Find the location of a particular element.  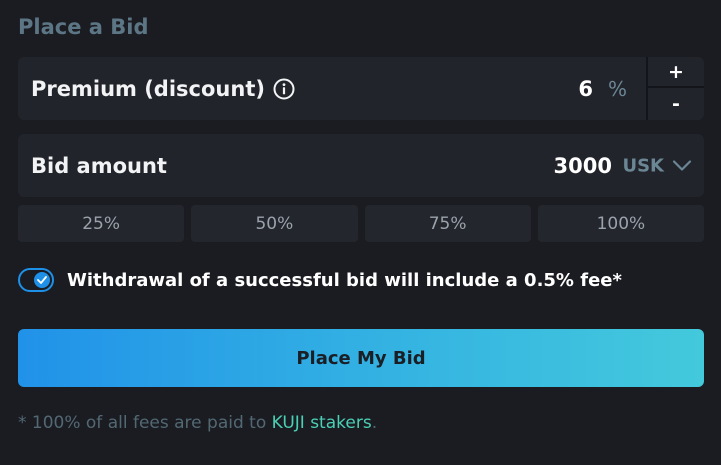

place-bid-button: Place My Bid is located at coordinates (361, 358).